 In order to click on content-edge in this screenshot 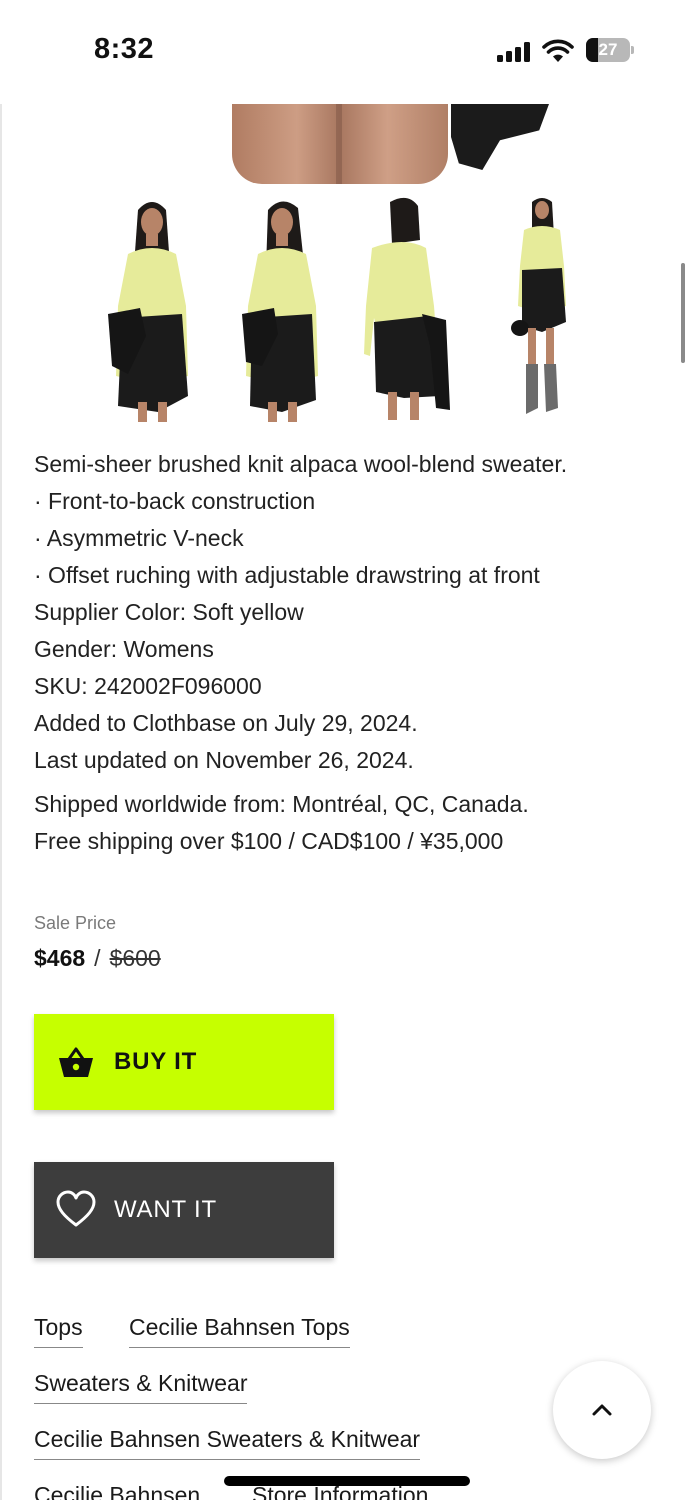, I will do `click(1, 802)`.